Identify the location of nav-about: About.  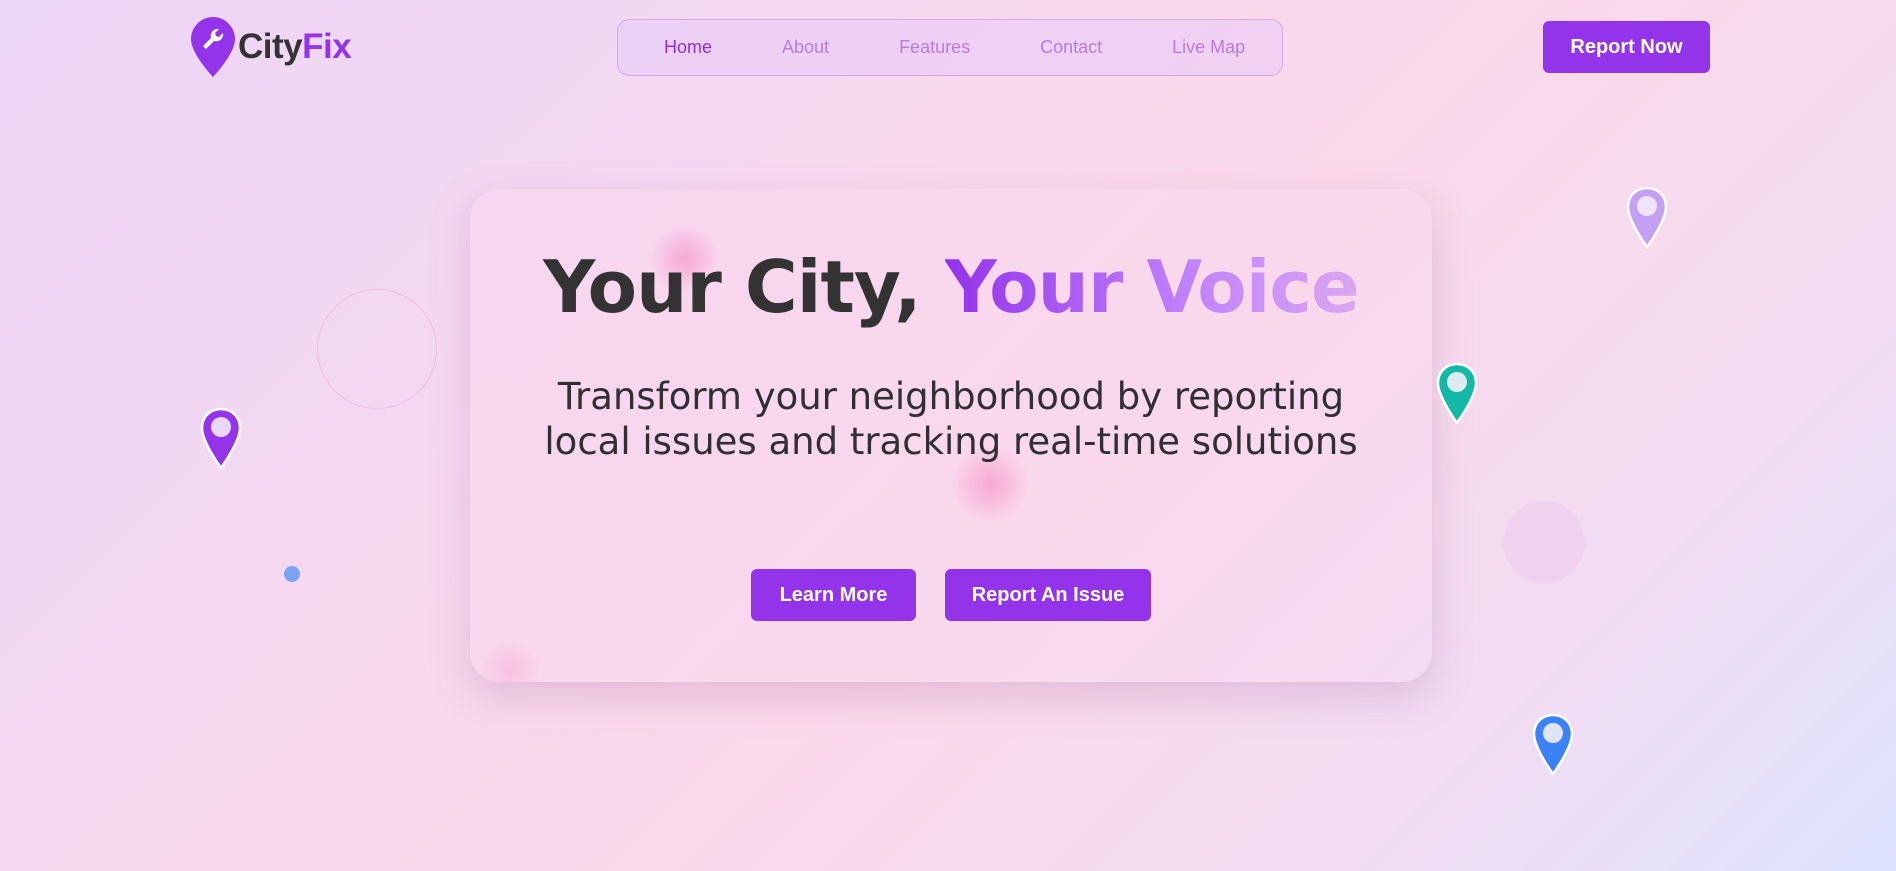
(805, 47).